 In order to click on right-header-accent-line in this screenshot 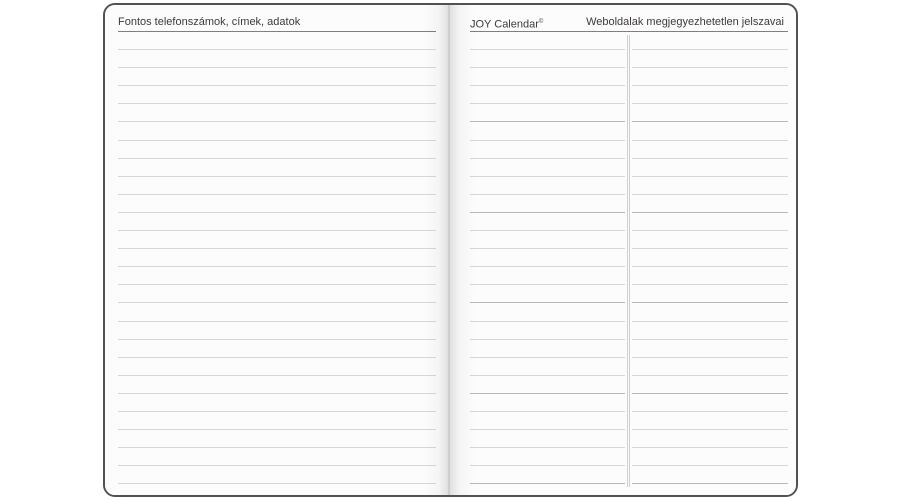, I will do `click(629, 31)`.